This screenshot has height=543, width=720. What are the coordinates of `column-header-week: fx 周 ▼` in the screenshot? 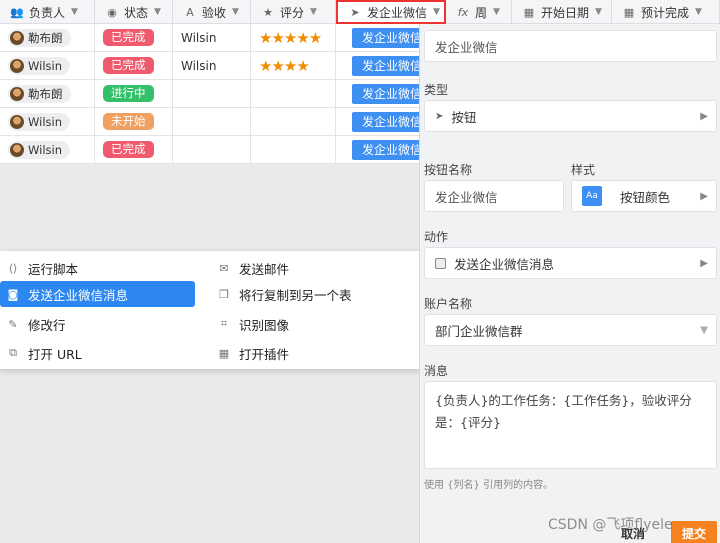 It's located at (479, 12).